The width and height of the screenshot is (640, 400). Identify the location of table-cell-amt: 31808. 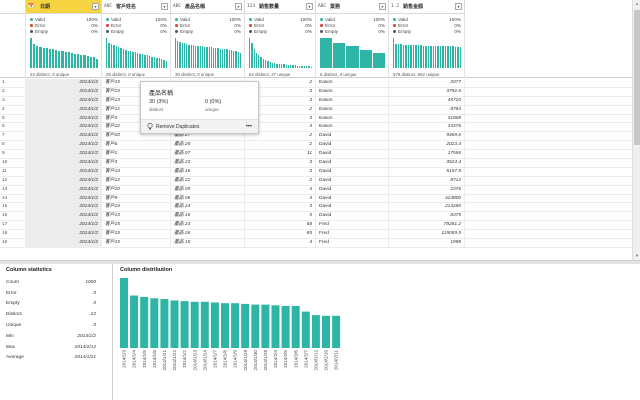
(427, 119).